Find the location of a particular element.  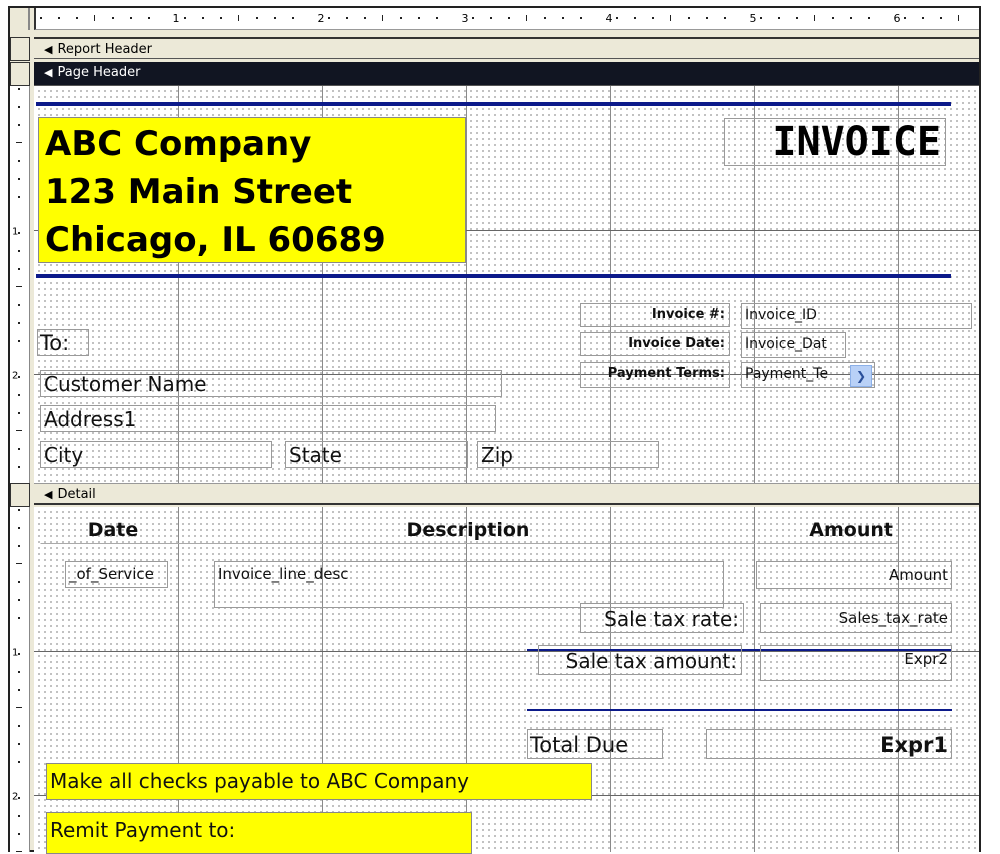

detail-selector is located at coordinates (20, 495).